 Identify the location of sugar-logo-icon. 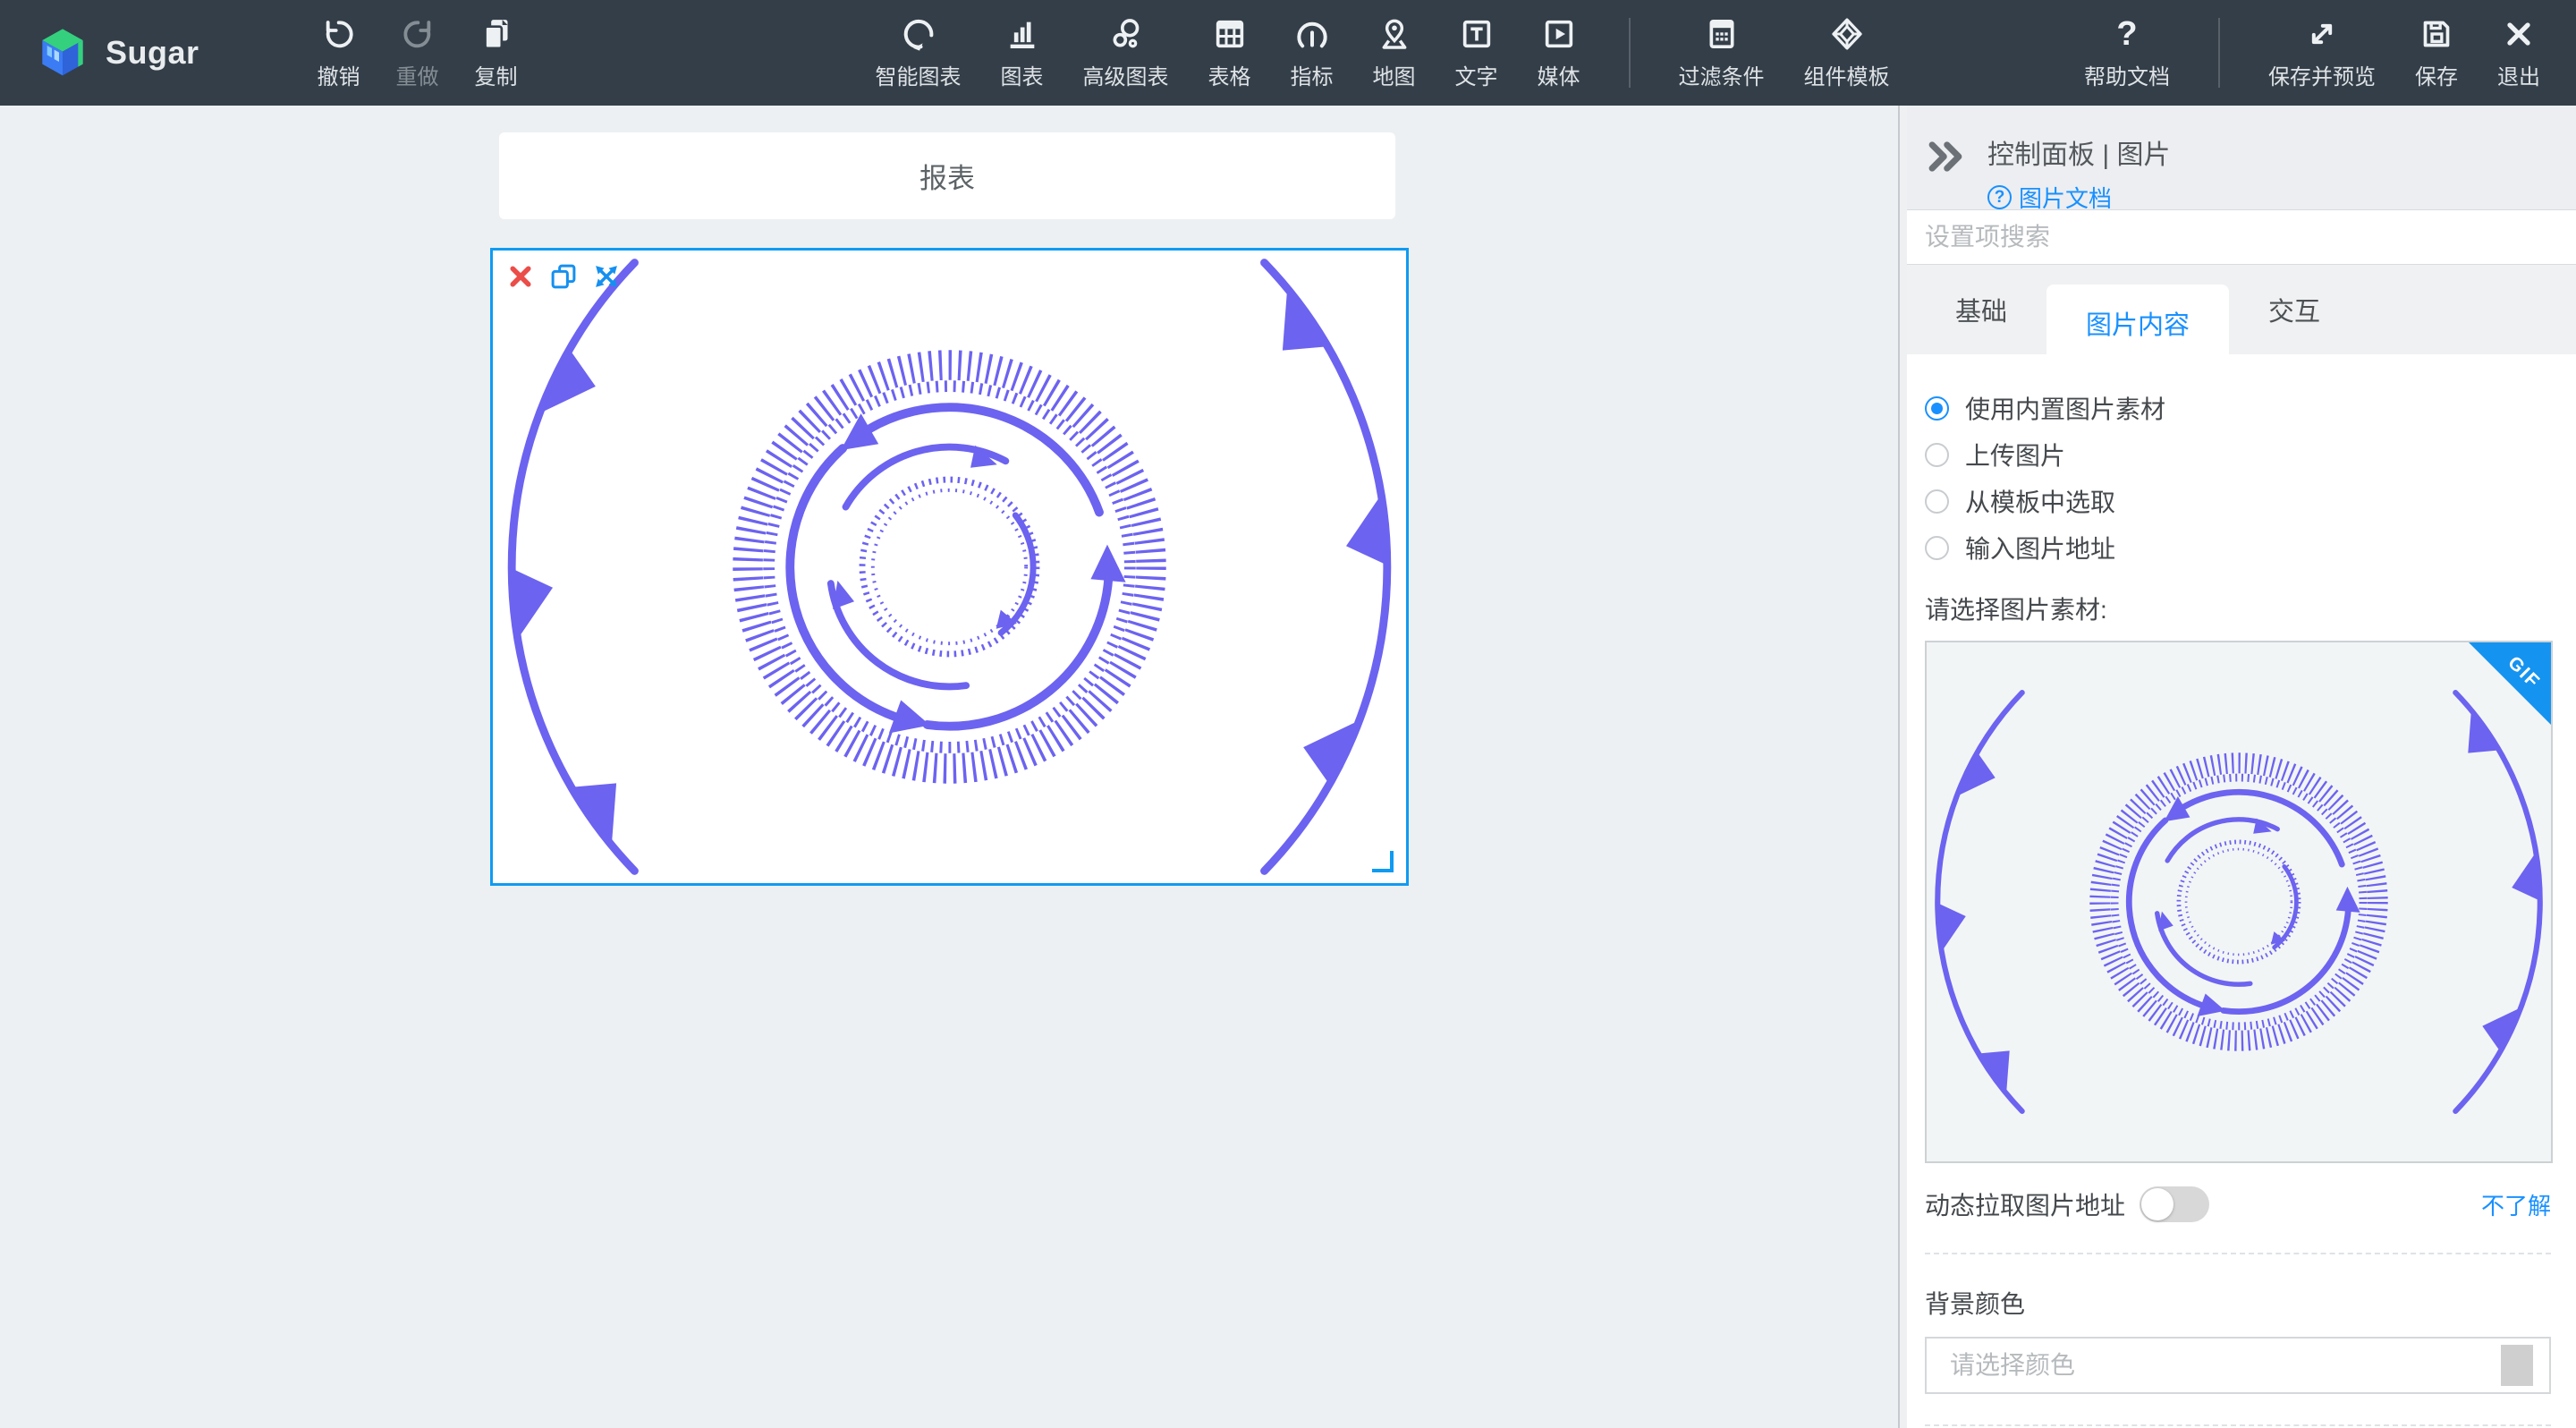
(62, 52).